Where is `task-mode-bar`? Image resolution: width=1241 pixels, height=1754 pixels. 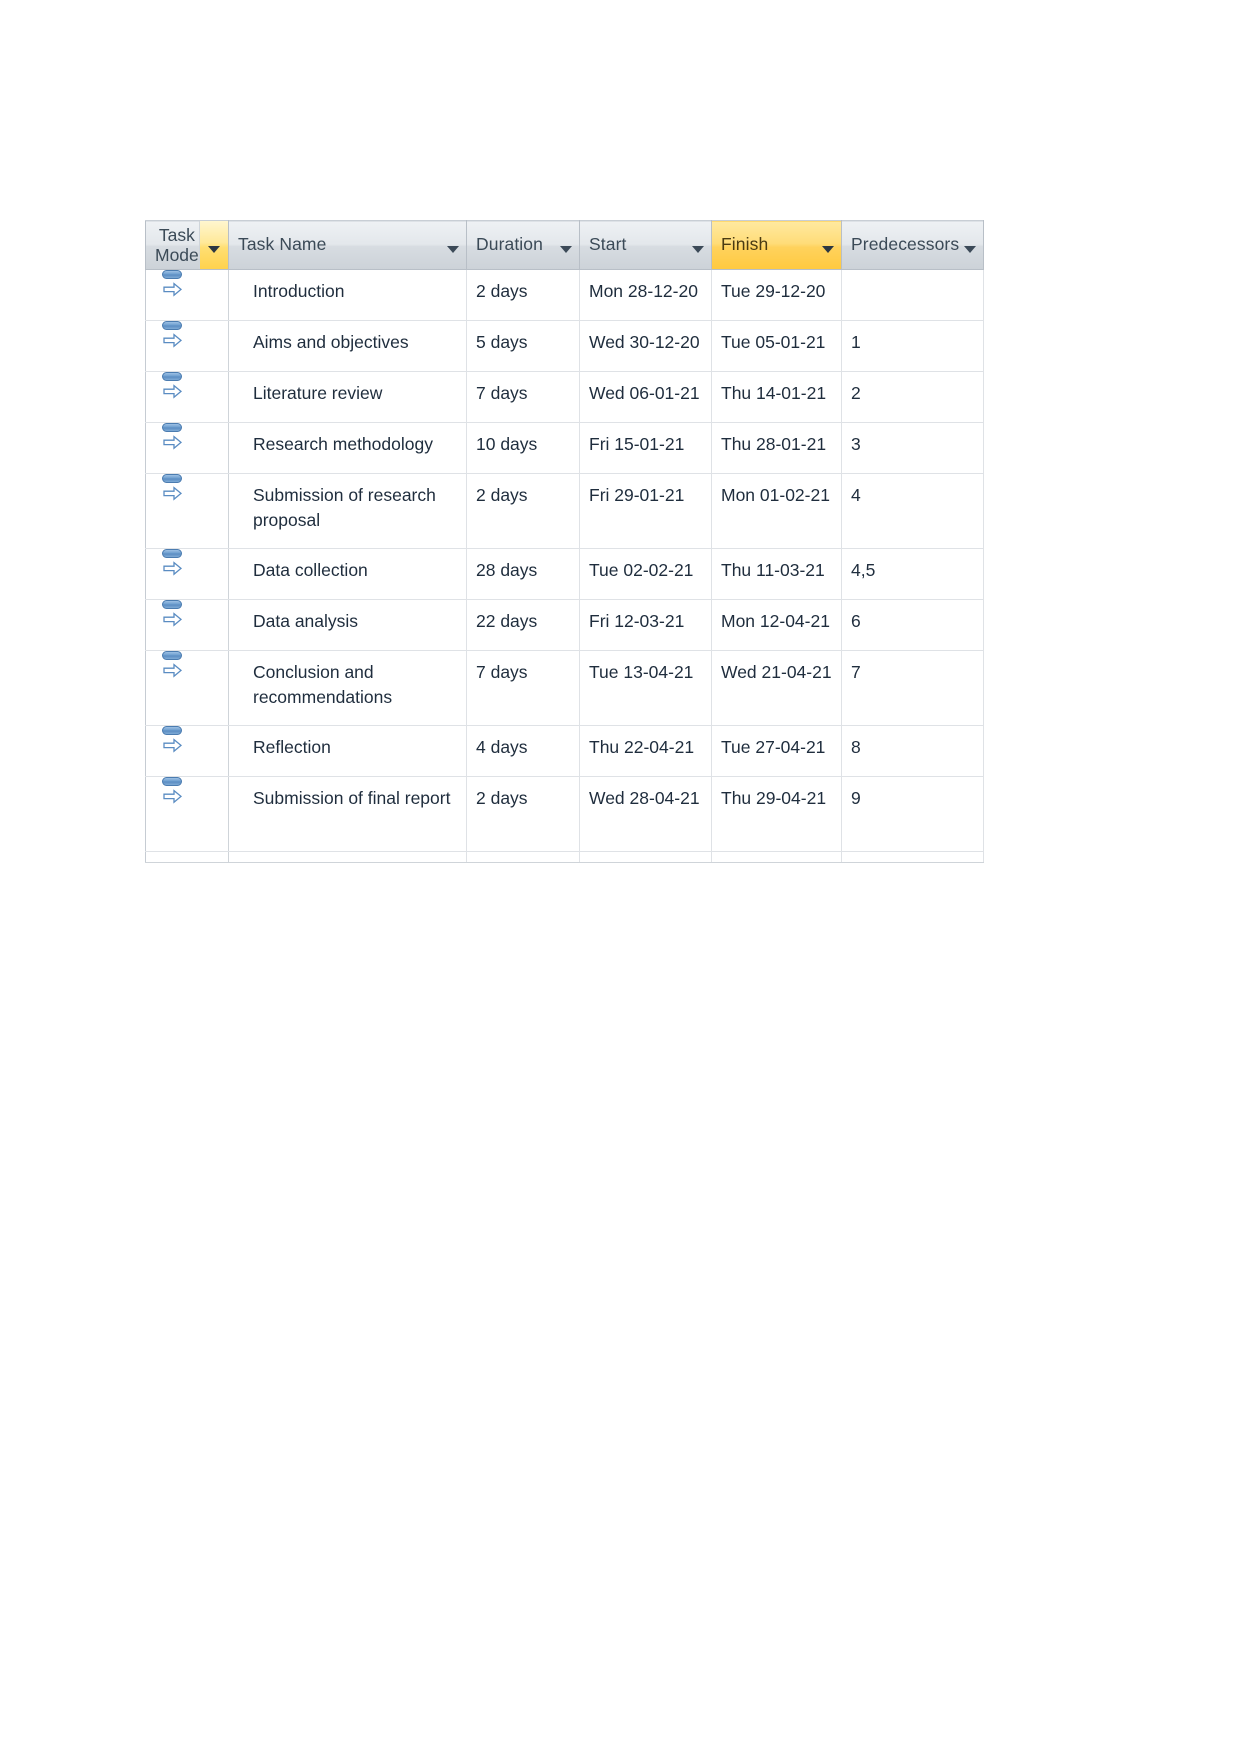 task-mode-bar is located at coordinates (172, 427).